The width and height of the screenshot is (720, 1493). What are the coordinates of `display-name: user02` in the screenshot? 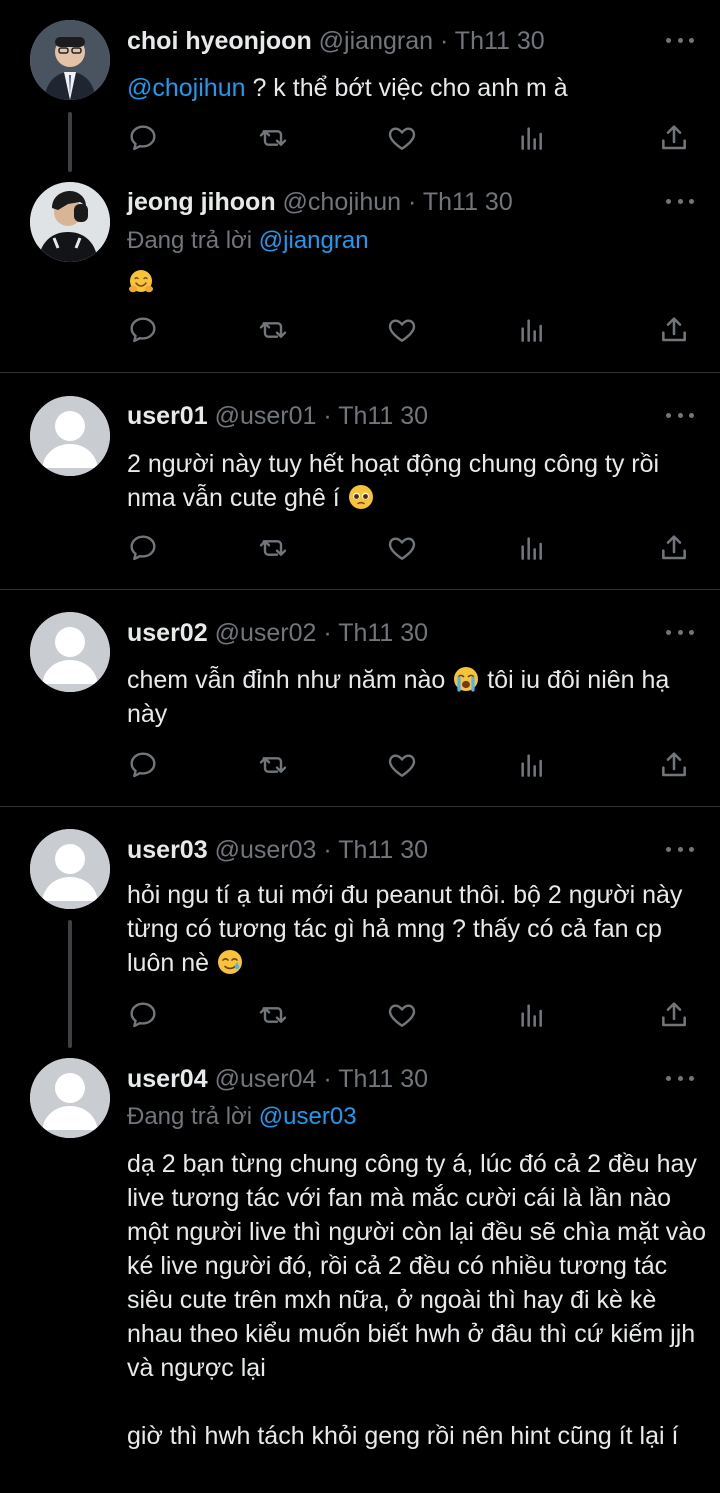 It's located at (167, 633).